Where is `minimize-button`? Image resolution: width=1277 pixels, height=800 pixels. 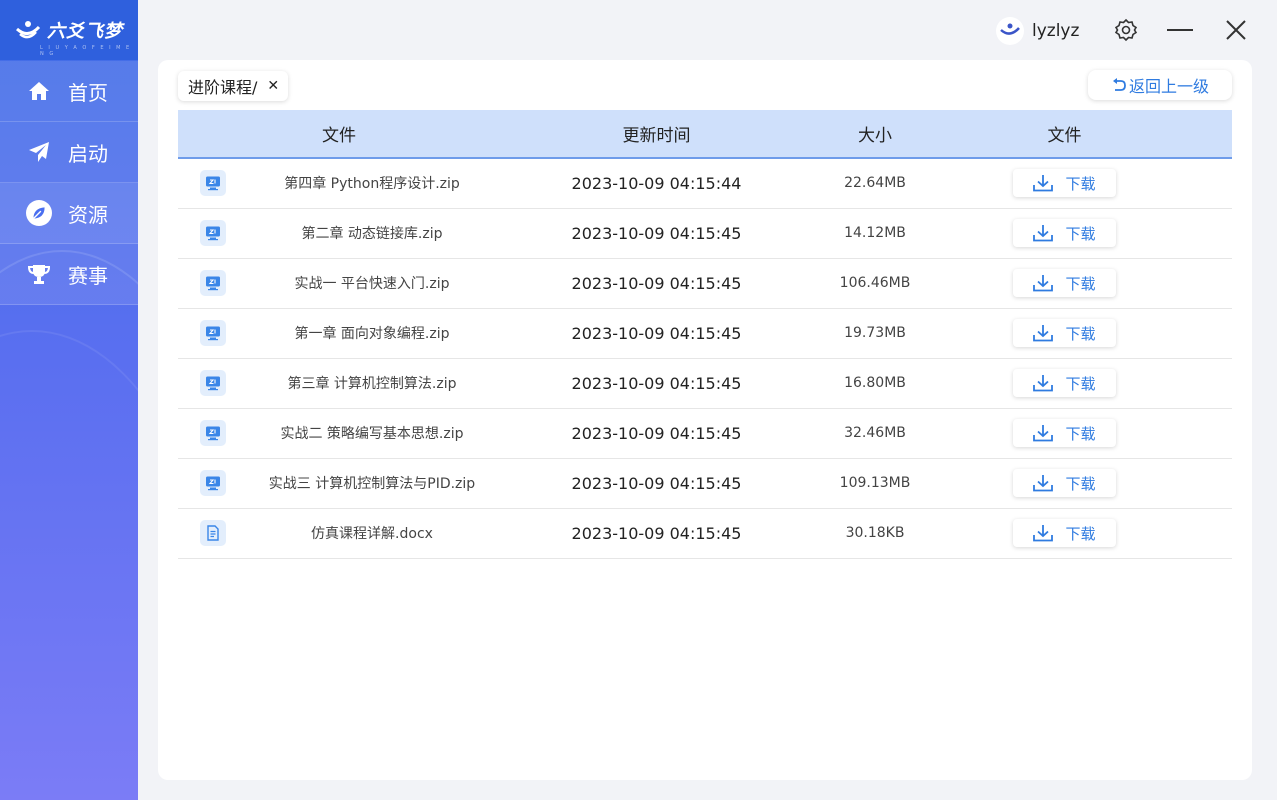
minimize-button is located at coordinates (1180, 30).